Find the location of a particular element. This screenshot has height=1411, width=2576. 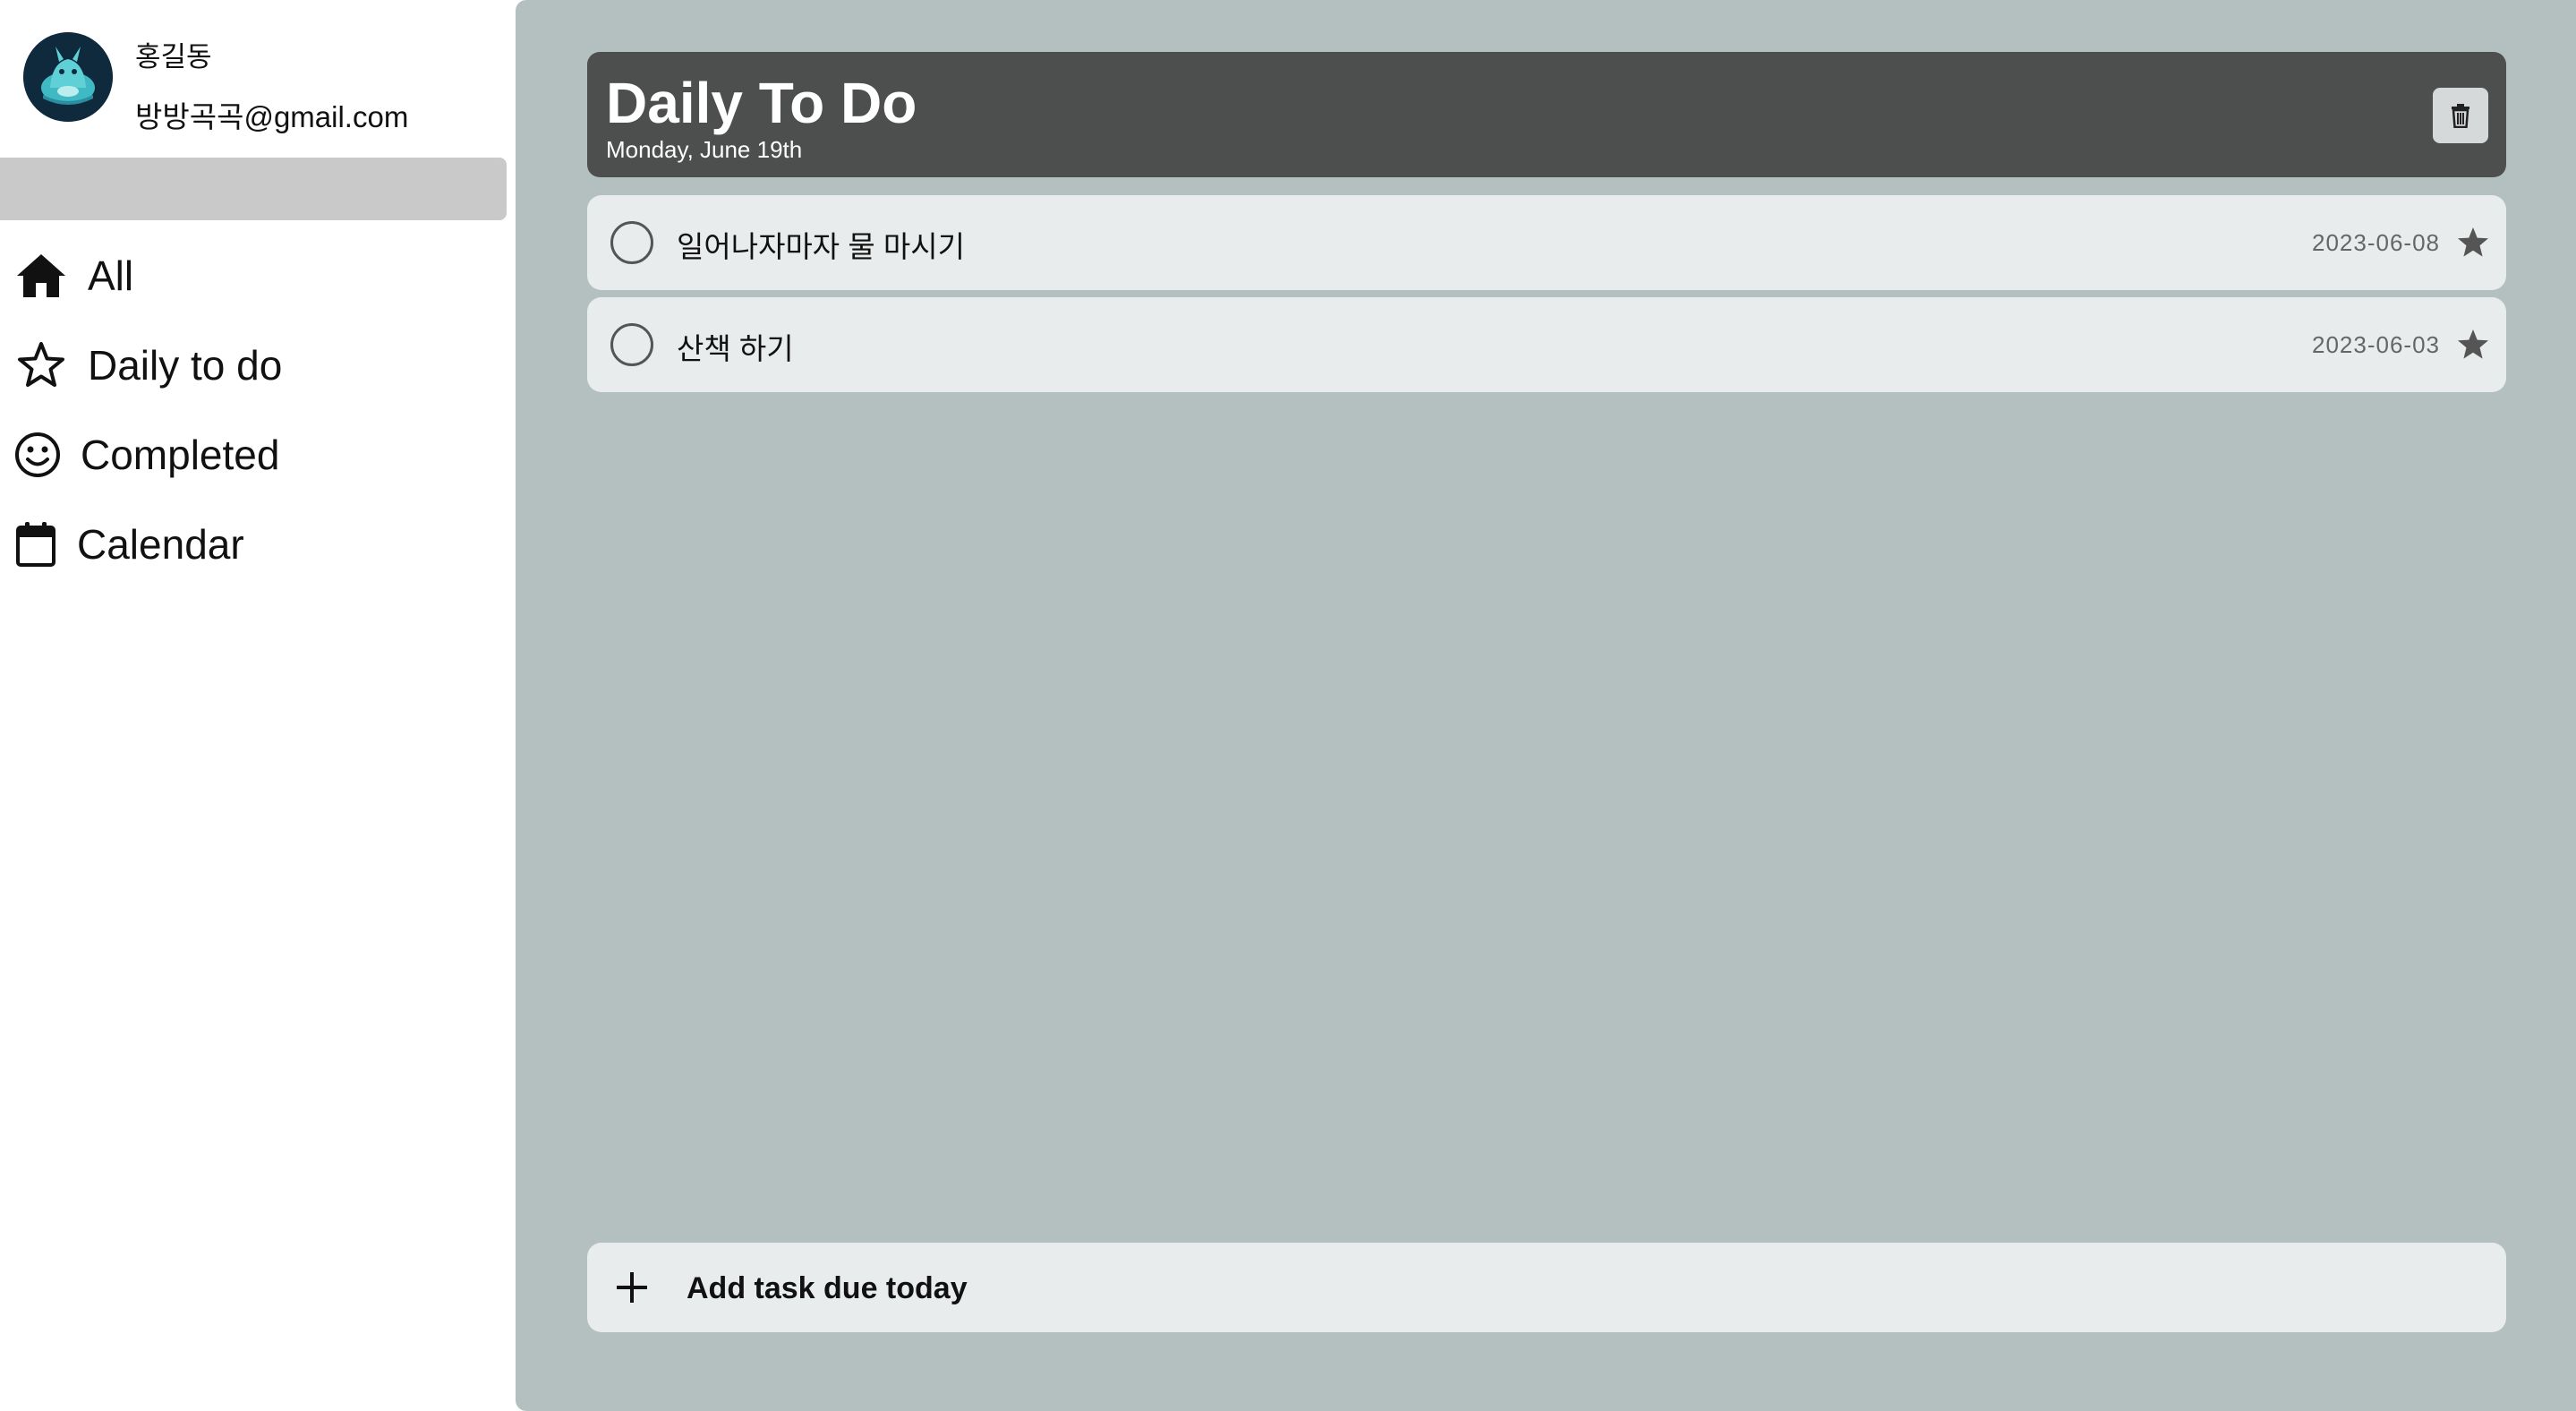

task-item: 일어나자마자 물 마시기 2023-06-08 is located at coordinates (1546, 242).